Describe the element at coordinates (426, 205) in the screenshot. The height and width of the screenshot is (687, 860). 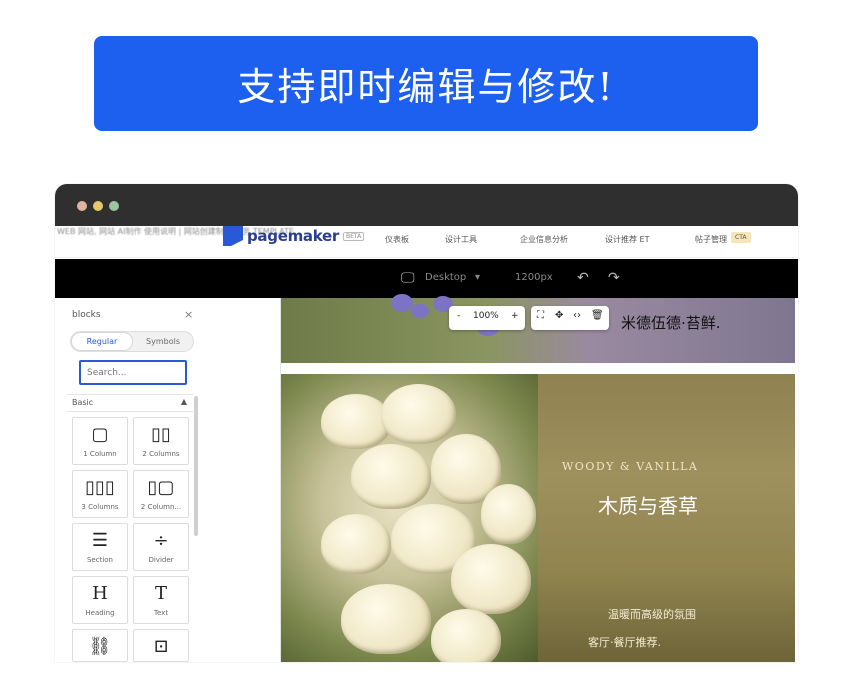
I see `window-titlebar` at that location.